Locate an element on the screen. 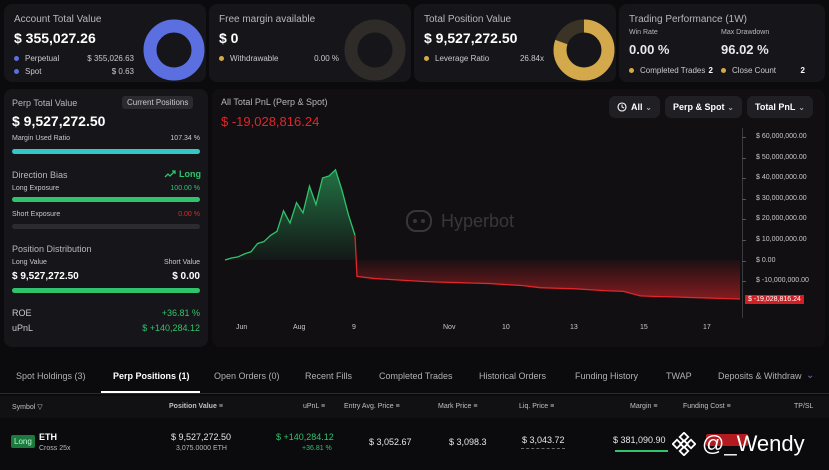 The height and width of the screenshot is (470, 829). active-tab-indicator is located at coordinates (150, 392).